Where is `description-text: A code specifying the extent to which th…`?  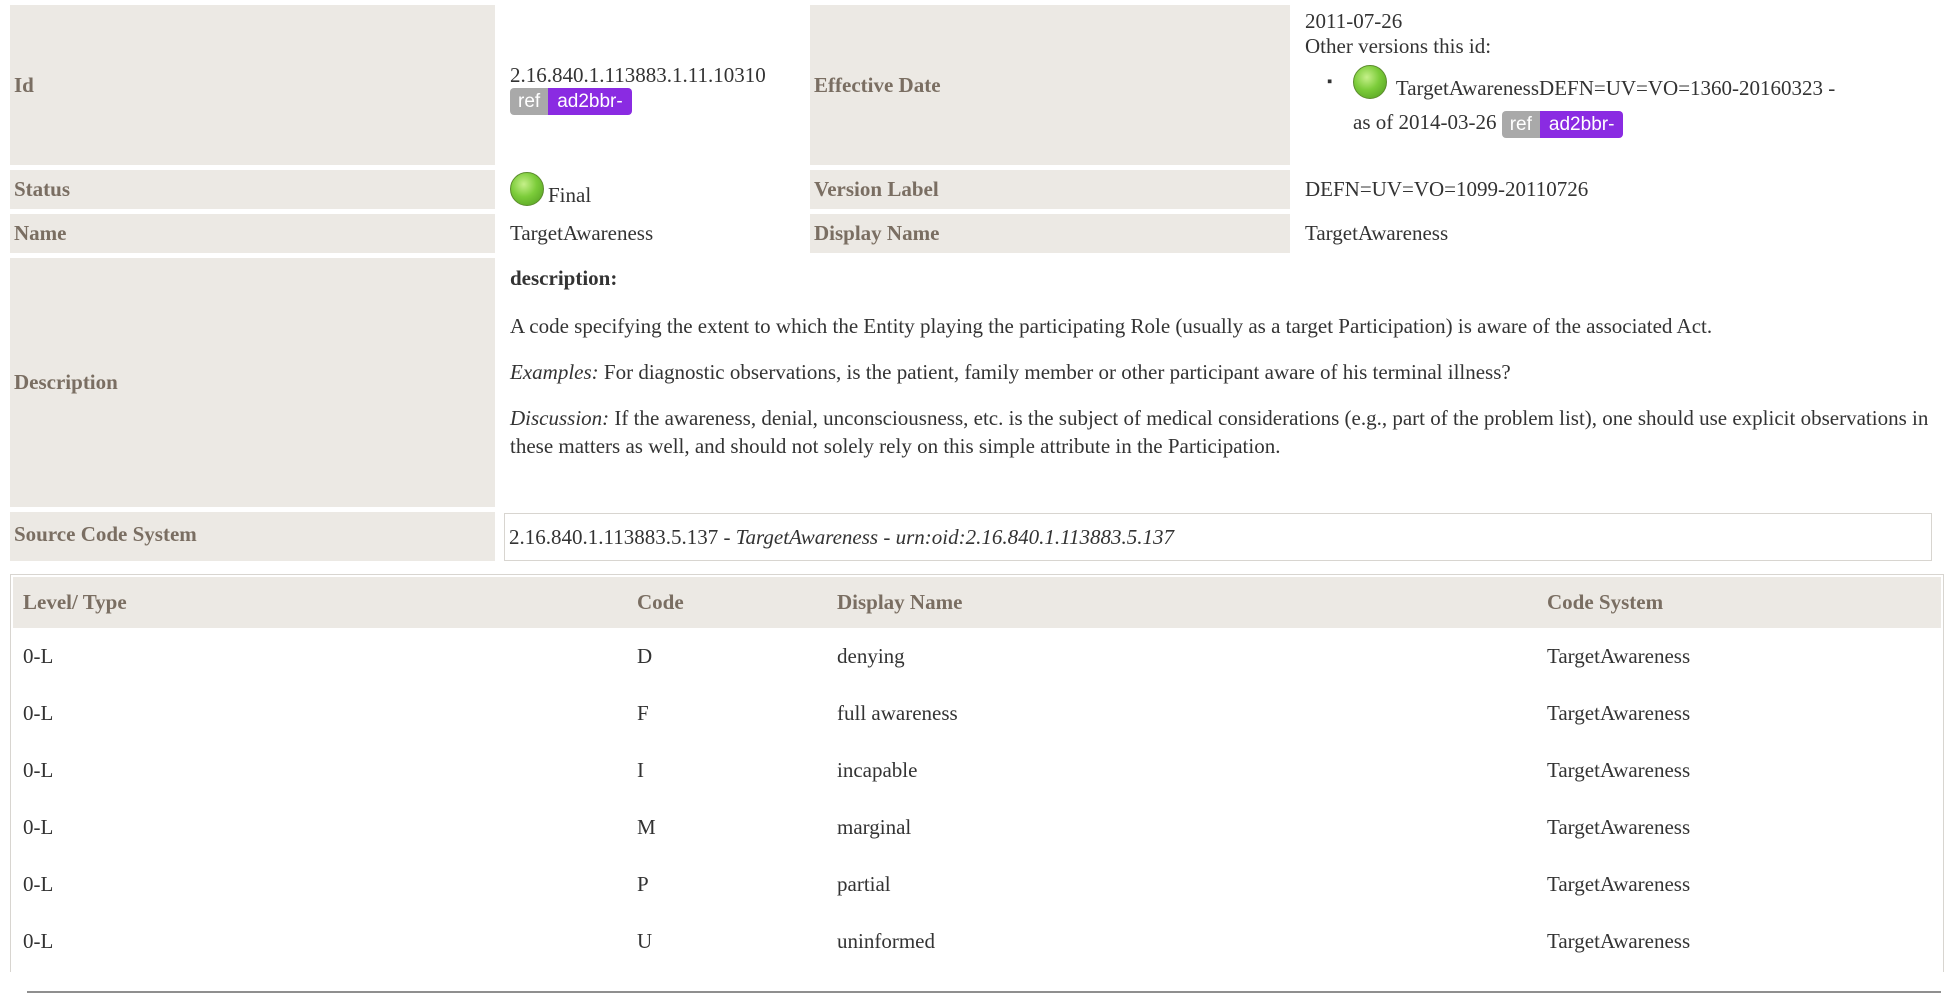 description-text: A code specifying the extent to which th… is located at coordinates (1111, 326).